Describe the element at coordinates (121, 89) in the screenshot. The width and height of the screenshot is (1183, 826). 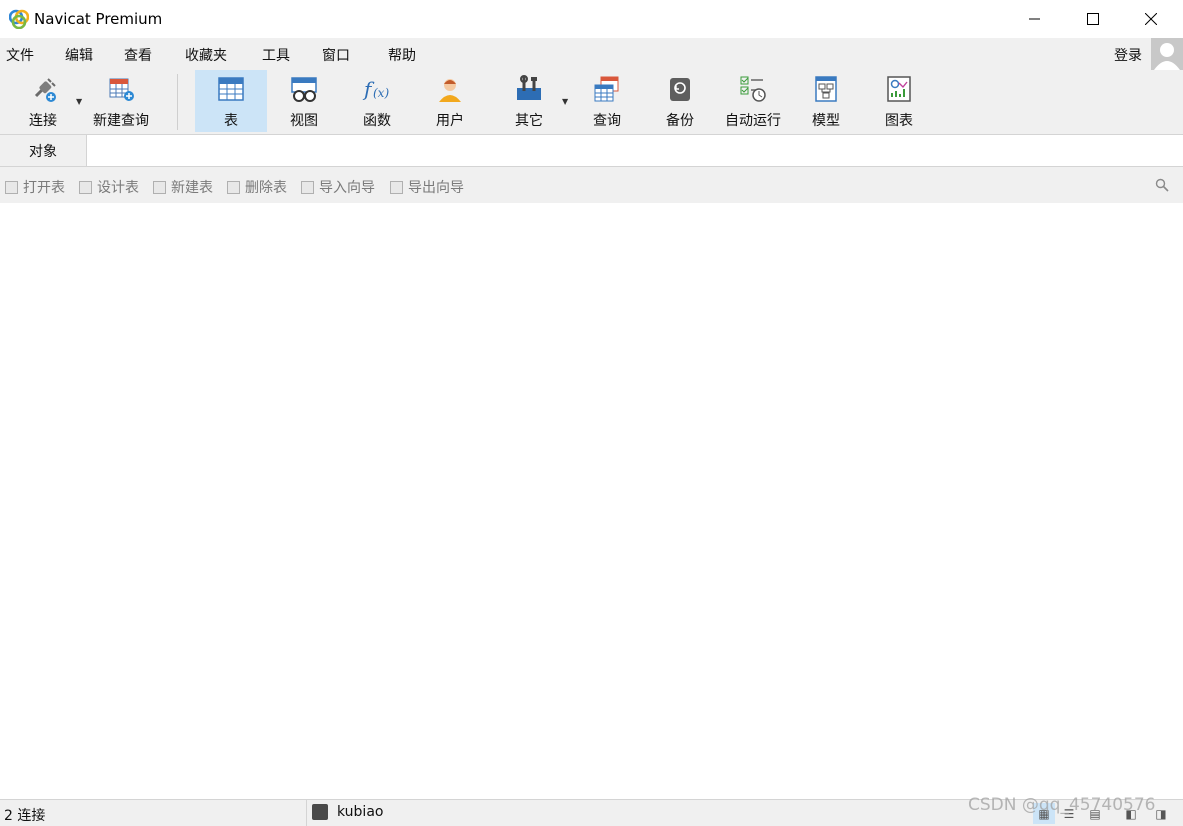
I see `new-query-icon` at that location.